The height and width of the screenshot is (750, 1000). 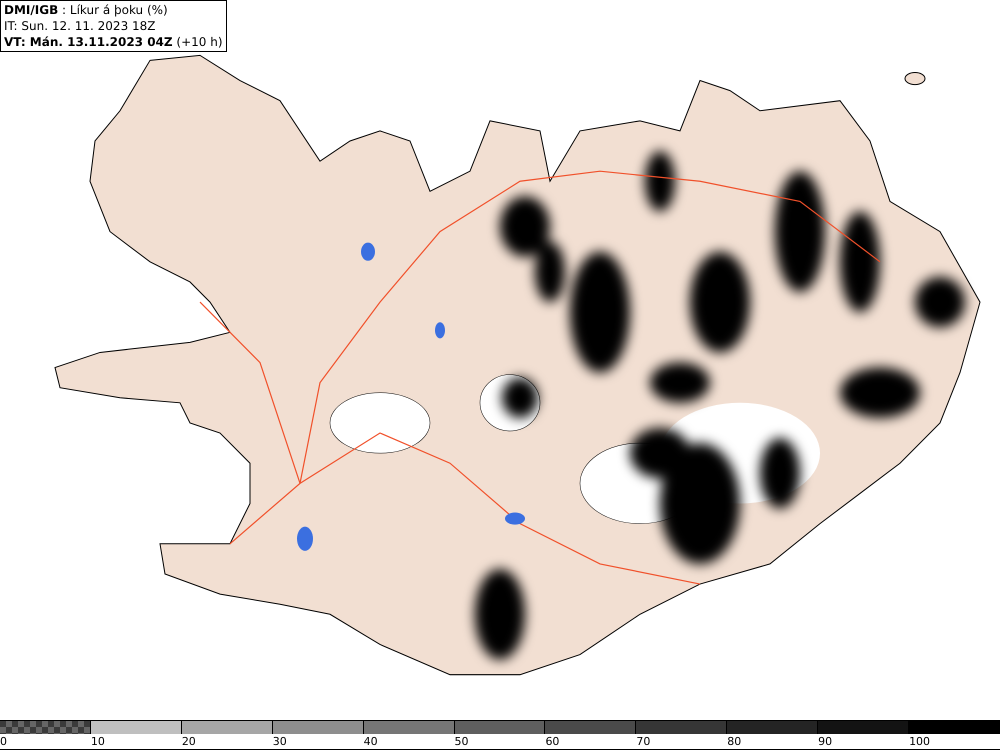 I want to click on legend-label: 10, so click(x=97, y=741).